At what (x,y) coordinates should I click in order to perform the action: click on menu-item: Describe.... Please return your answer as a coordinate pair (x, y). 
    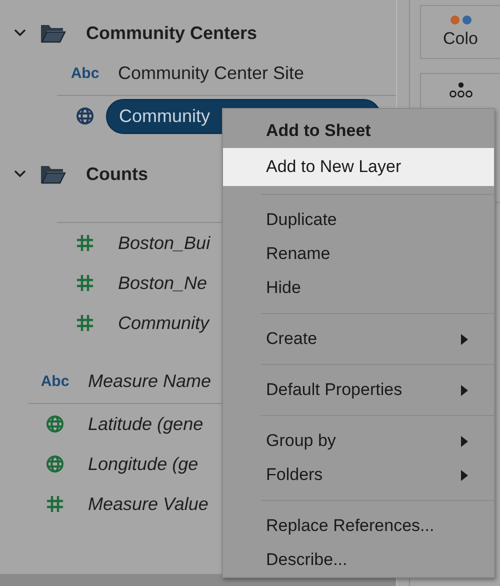
    Looking at the image, I should click on (358, 560).